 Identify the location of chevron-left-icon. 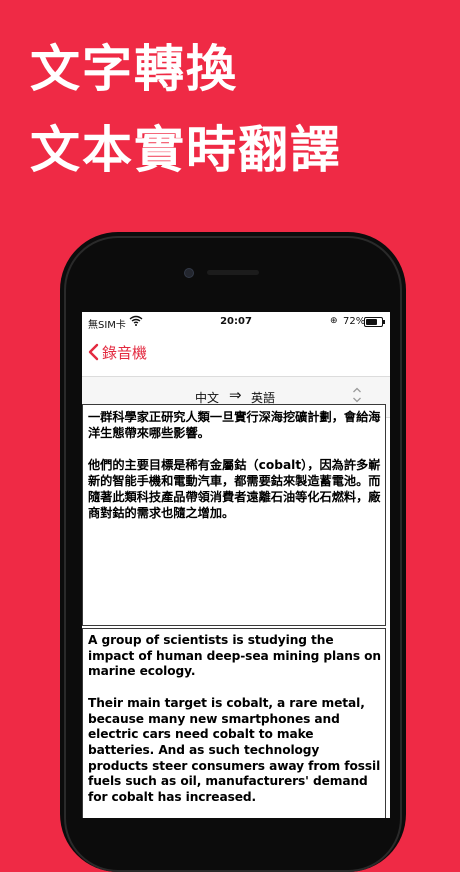
(93, 352).